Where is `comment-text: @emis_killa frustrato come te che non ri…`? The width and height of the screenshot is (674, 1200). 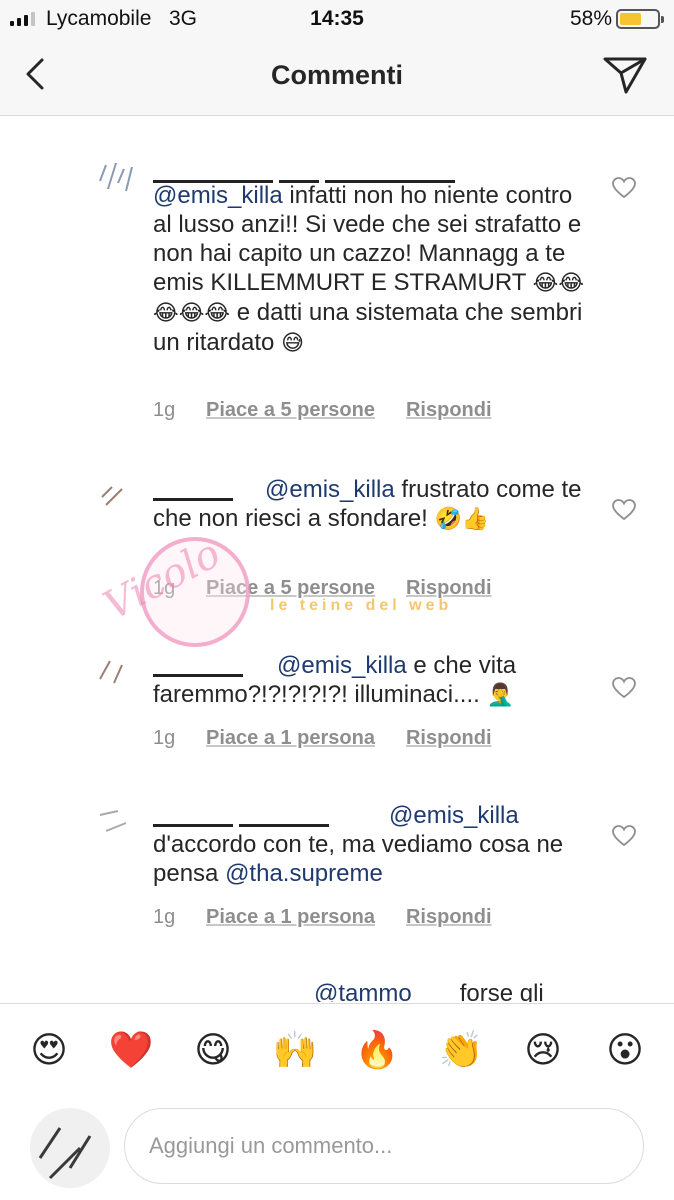
comment-text: @emis_killa frustrato come te che non ri… is located at coordinates (367, 504).